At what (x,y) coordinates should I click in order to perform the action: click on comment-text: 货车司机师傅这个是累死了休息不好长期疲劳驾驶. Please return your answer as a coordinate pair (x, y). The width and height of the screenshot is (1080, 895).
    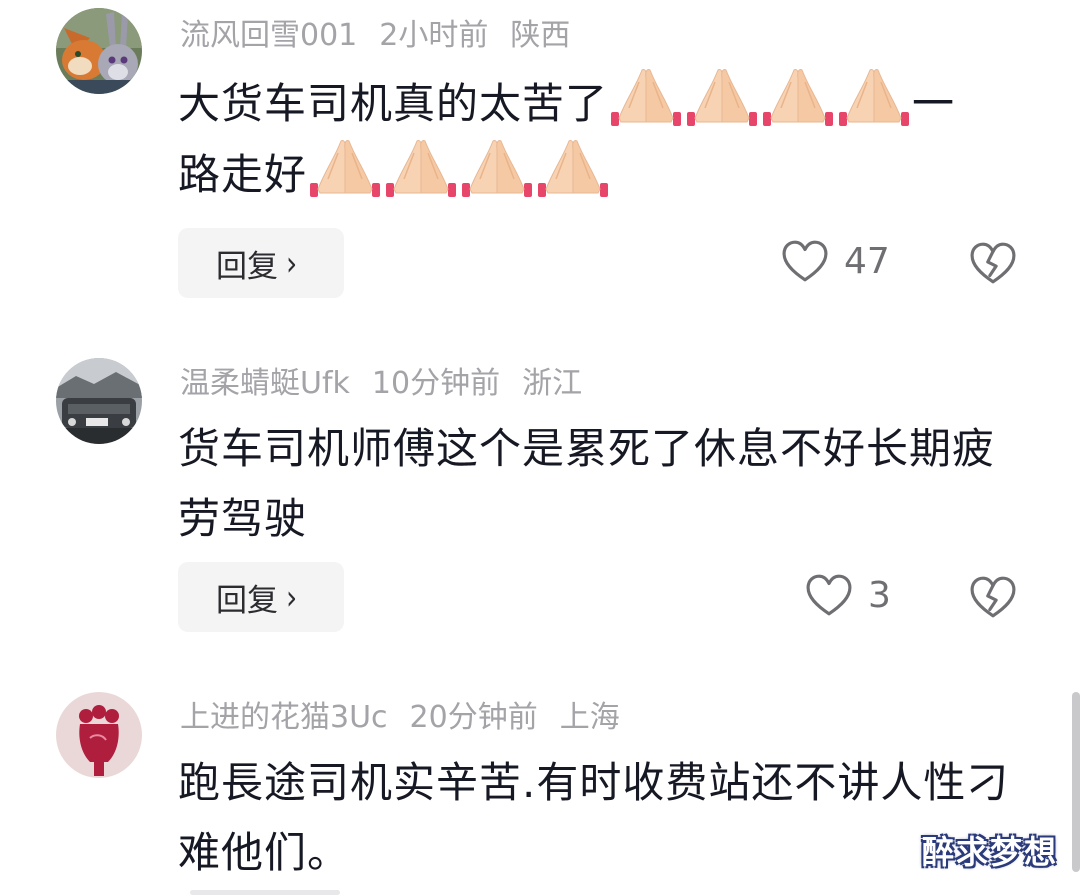
    Looking at the image, I should click on (587, 483).